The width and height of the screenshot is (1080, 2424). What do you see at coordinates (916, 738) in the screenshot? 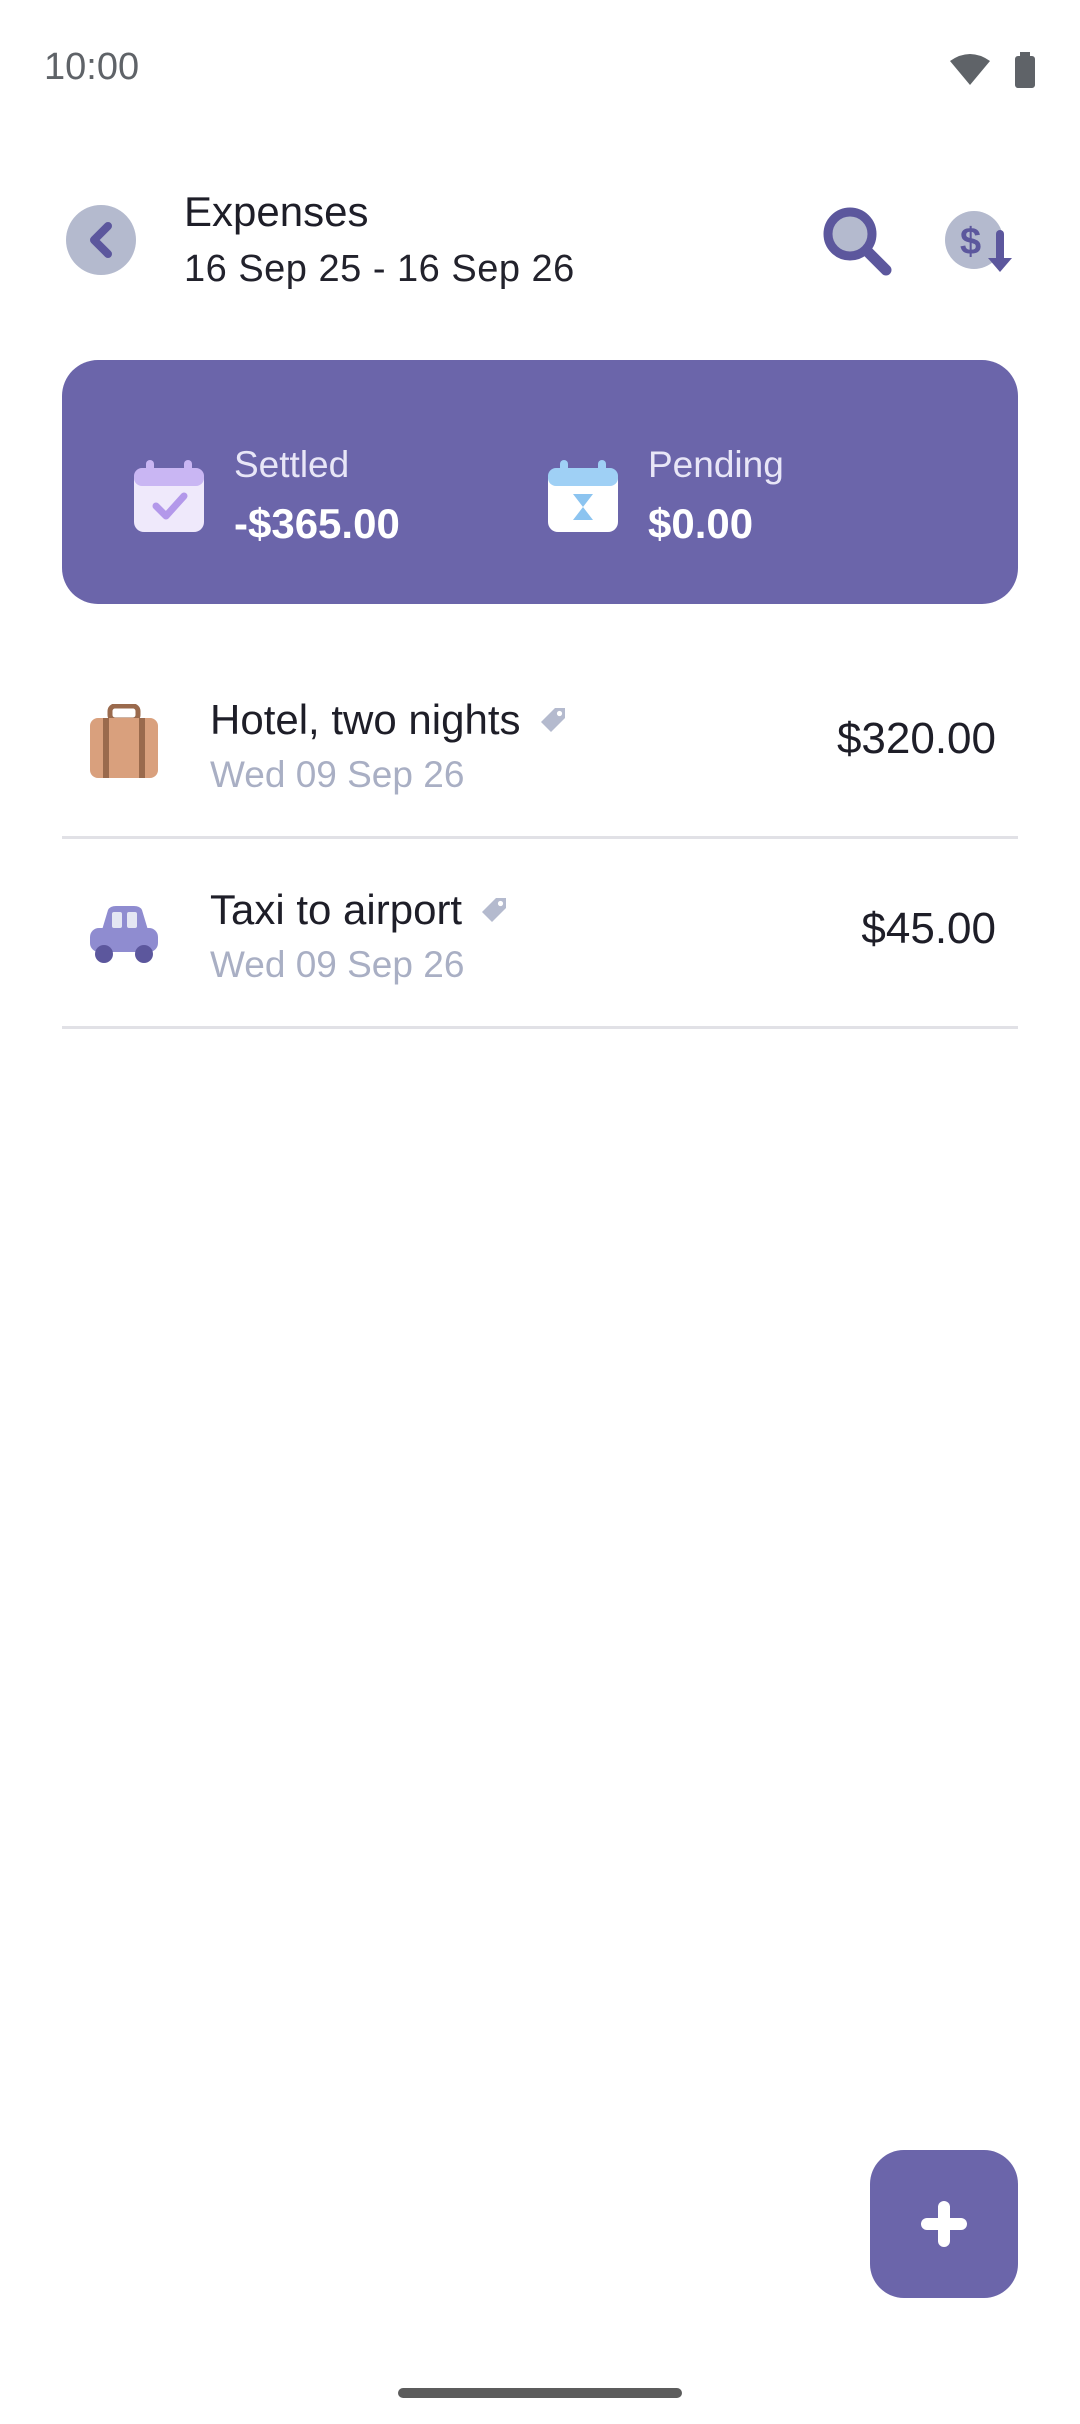
I see `expense-amount: $320.00` at bounding box center [916, 738].